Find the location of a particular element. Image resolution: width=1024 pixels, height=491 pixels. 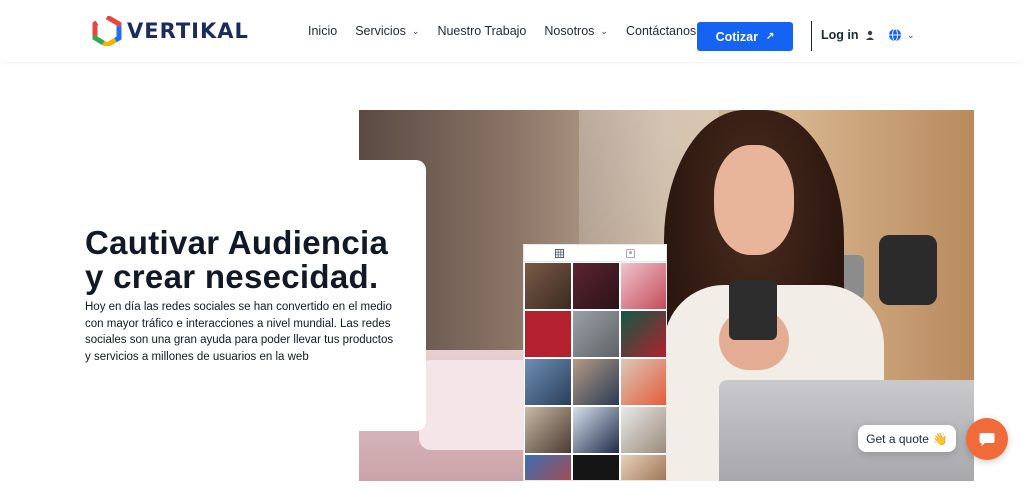

logo-text: VERTIKAL is located at coordinates (188, 31).